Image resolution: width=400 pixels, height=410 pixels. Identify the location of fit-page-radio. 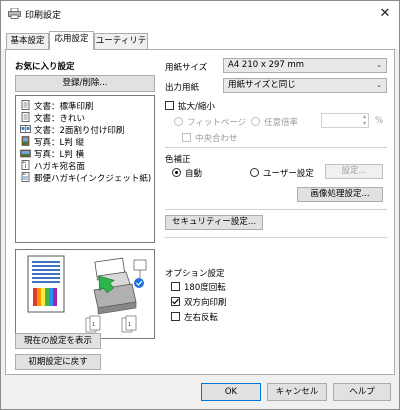
(178, 121).